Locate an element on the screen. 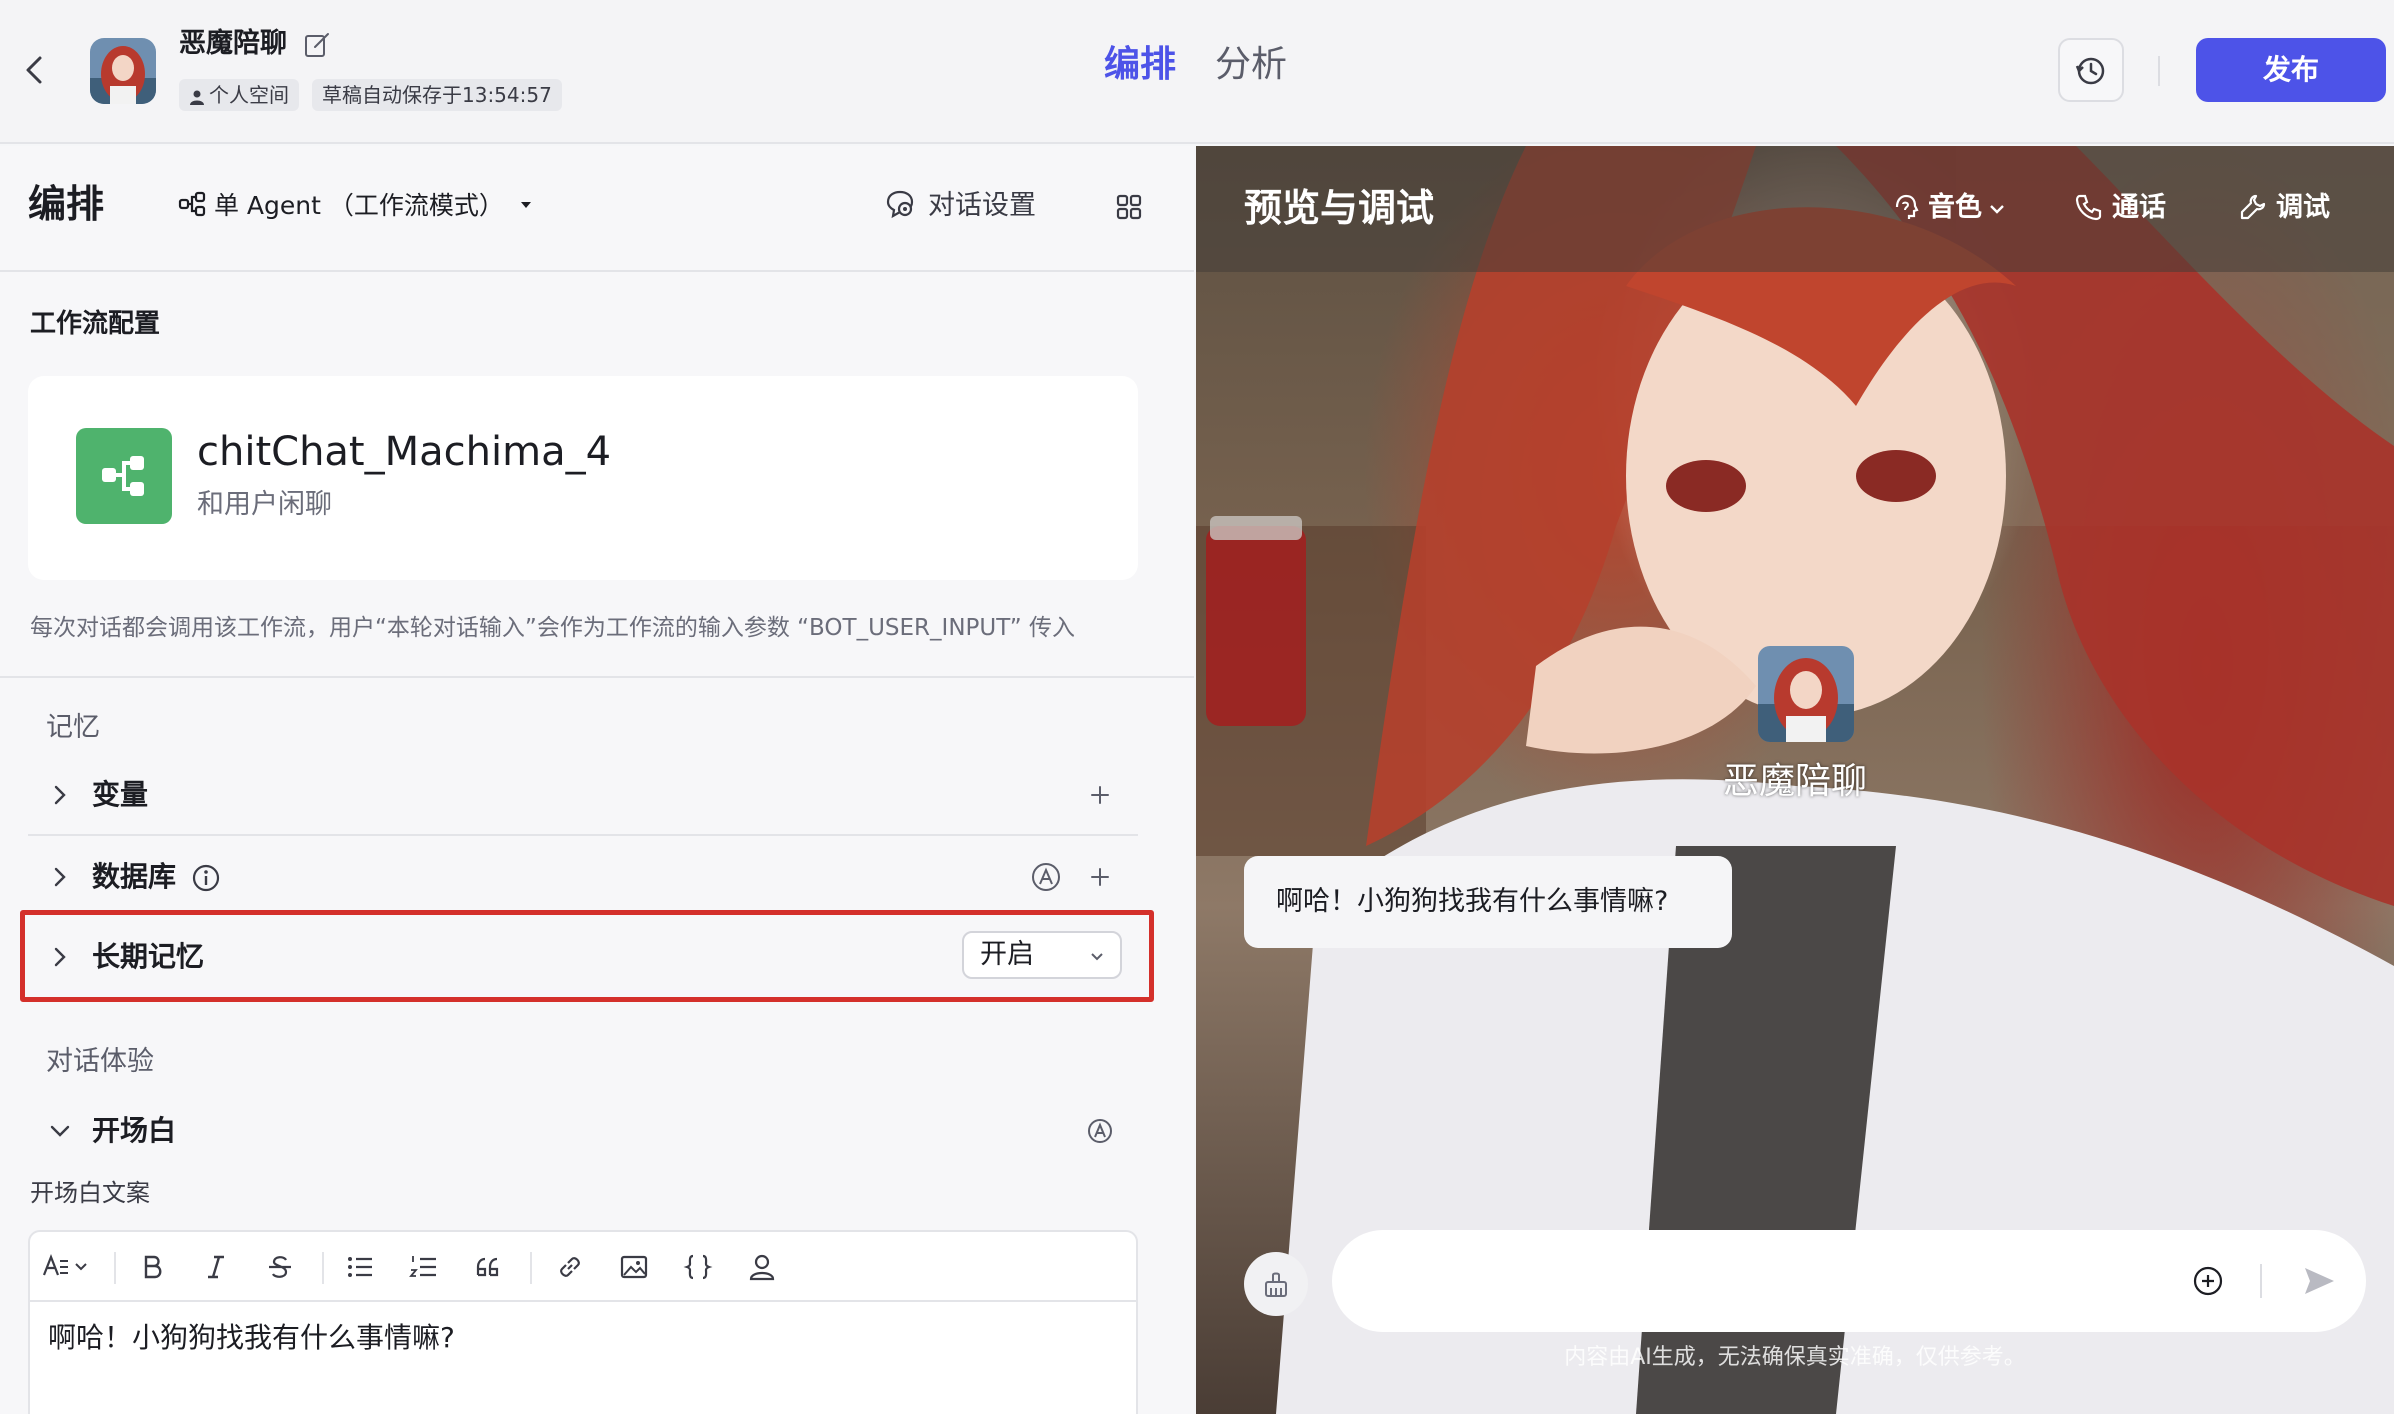  section-divider is located at coordinates (597, 677).